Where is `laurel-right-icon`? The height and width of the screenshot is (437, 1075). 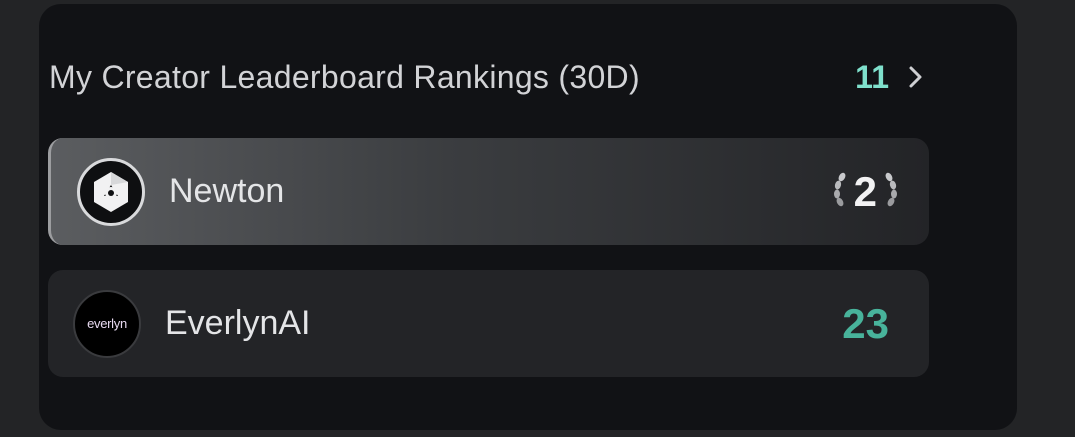 laurel-right-icon is located at coordinates (892, 191).